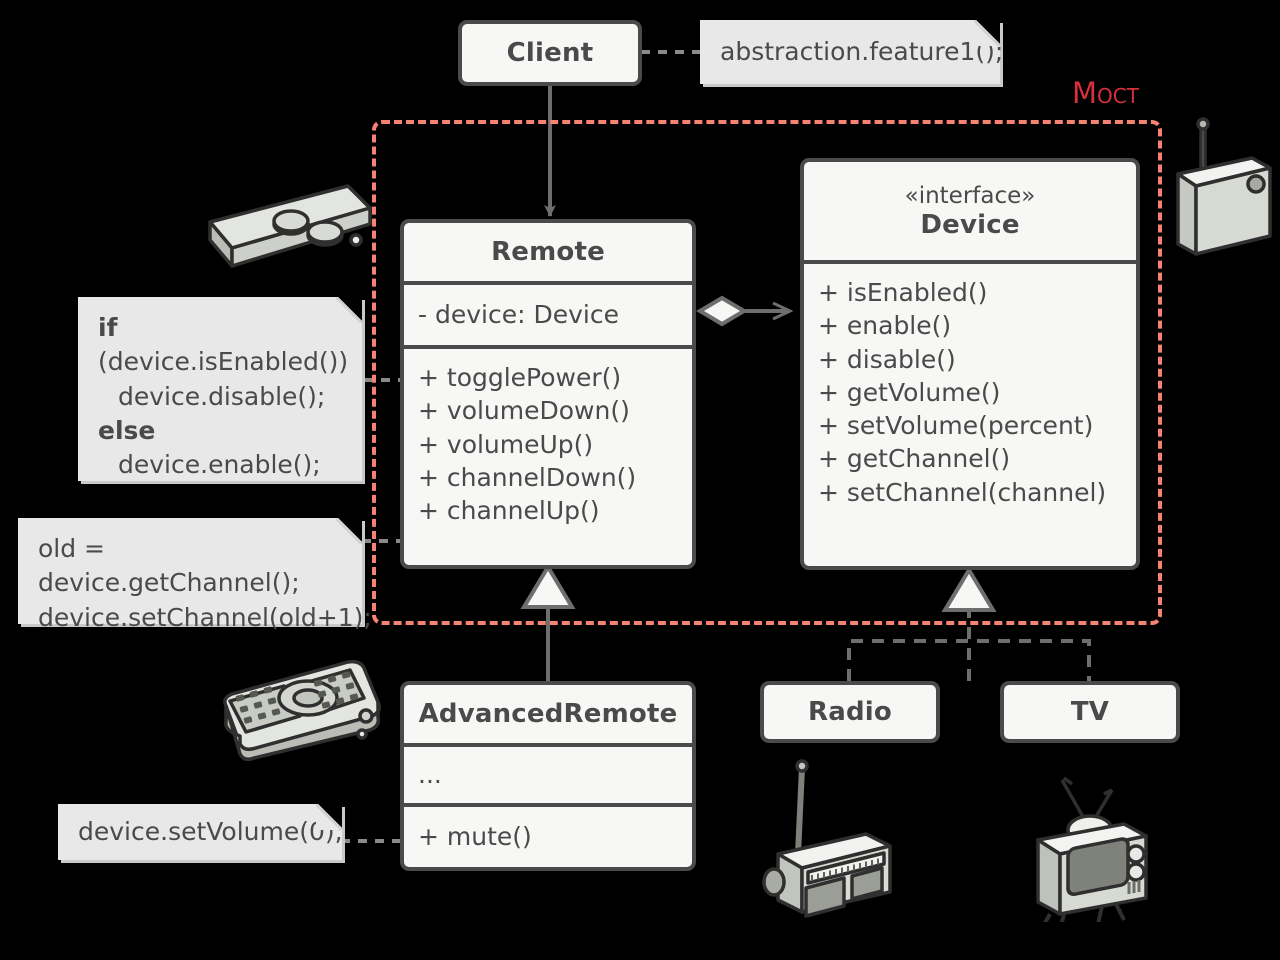 The width and height of the screenshot is (1280, 960). I want to click on class-remote-method-1: + volumeDown(), so click(524, 411).